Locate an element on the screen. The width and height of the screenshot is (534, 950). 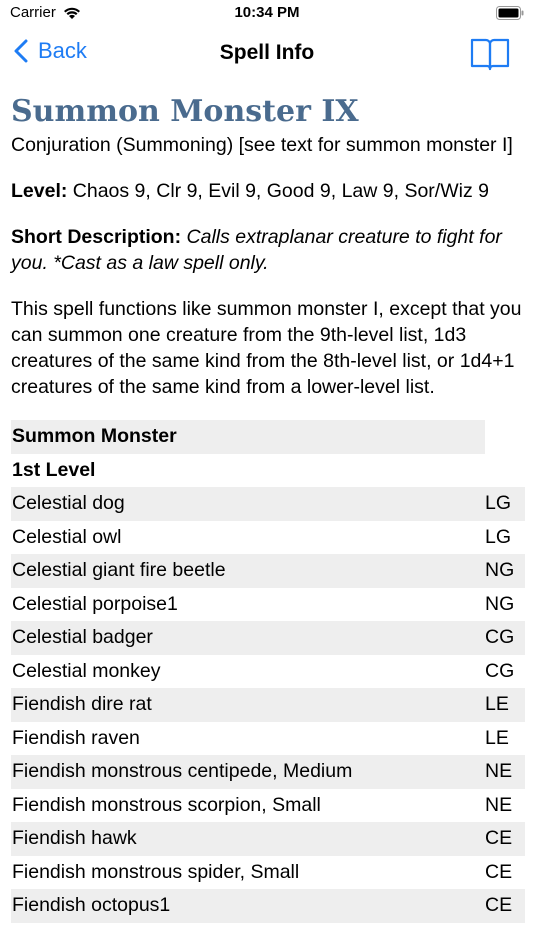
page-title: Spell Info is located at coordinates (267, 52).